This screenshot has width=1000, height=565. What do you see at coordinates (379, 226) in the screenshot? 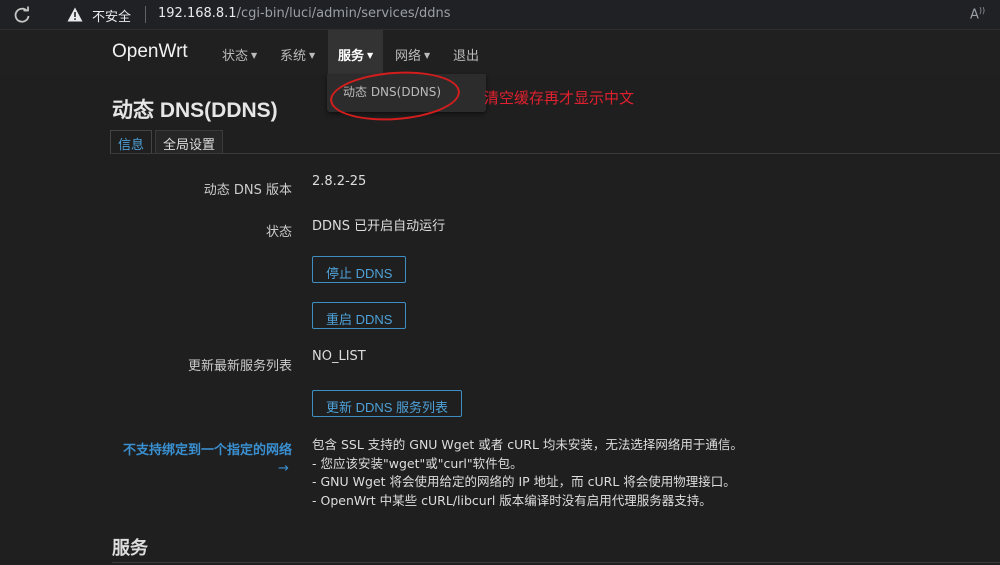
I see `status-value: DDNS 已开启自动运行` at bounding box center [379, 226].